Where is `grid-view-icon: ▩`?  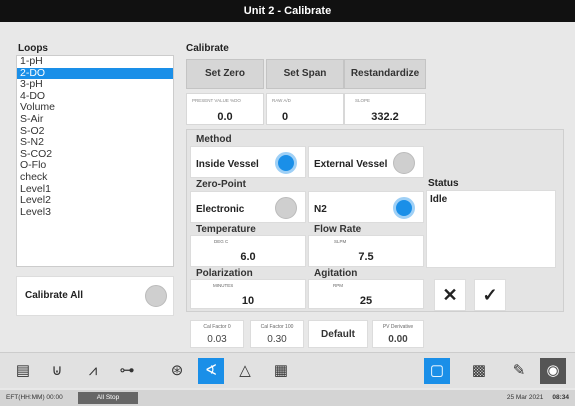 grid-view-icon: ▩ is located at coordinates (479, 371).